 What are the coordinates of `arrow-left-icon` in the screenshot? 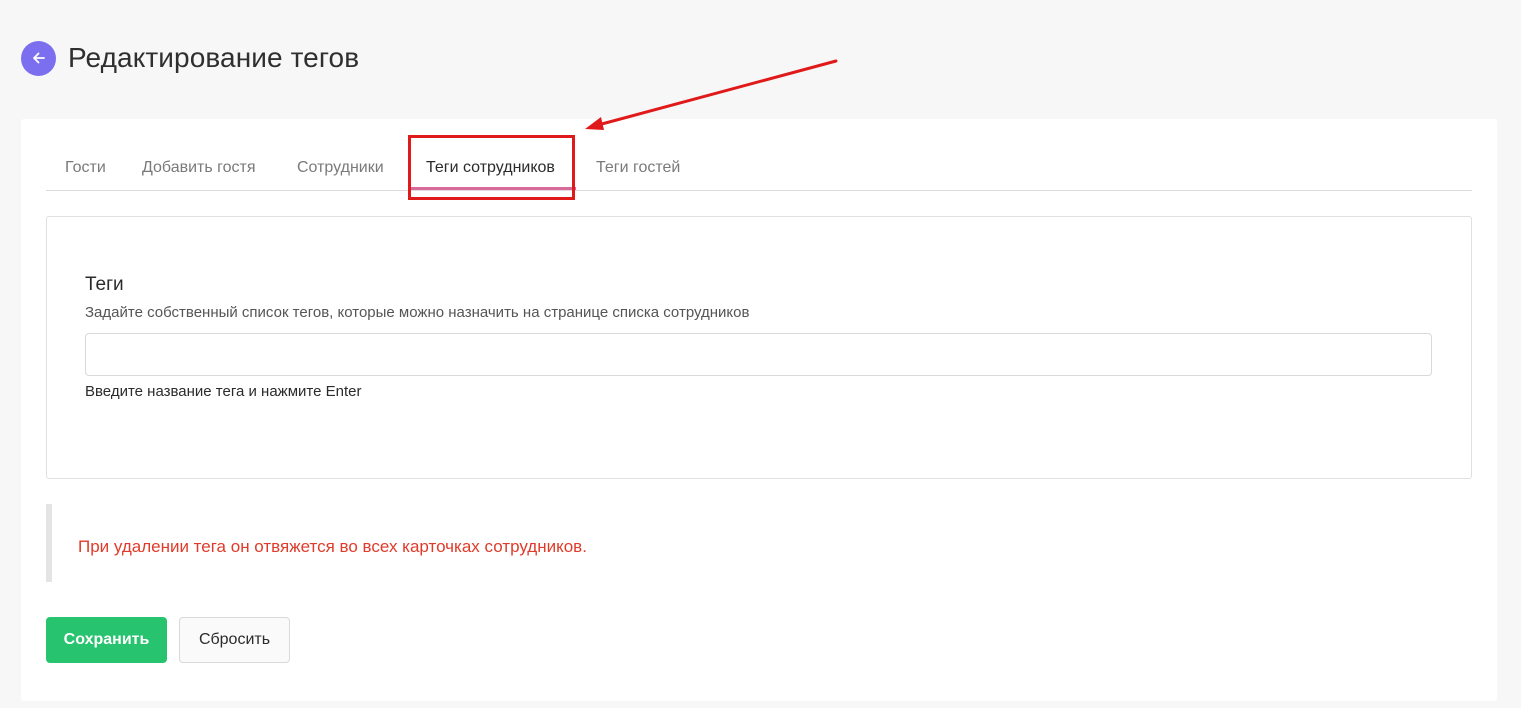 It's located at (38, 58).